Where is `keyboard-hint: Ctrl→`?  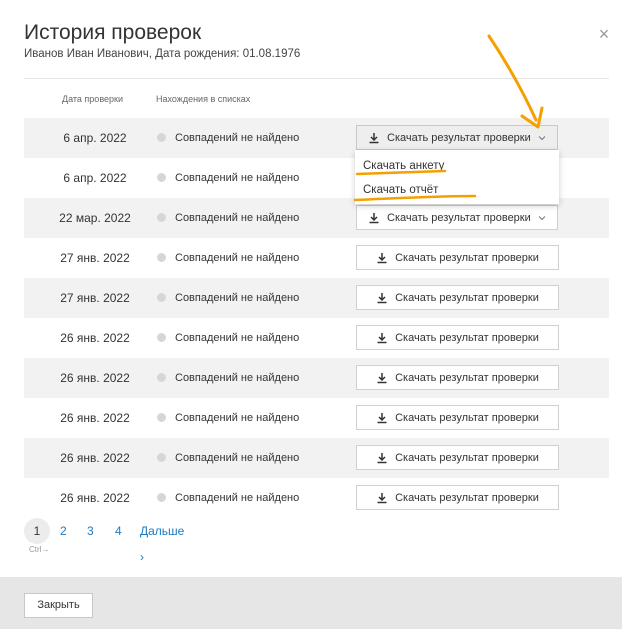
keyboard-hint: Ctrl→ is located at coordinates (39, 549).